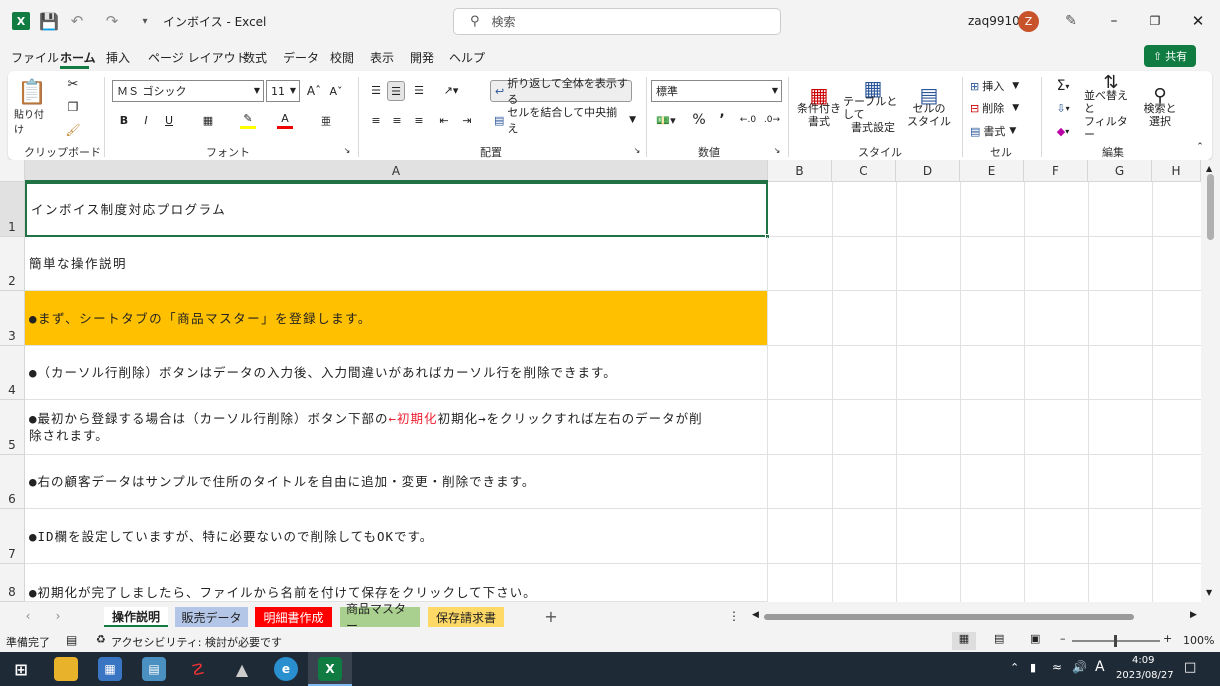  Describe the element at coordinates (564, 120) in the screenshot. I see `merge-center-button: ▤ セルを結合して中央揃え ▼` at that location.